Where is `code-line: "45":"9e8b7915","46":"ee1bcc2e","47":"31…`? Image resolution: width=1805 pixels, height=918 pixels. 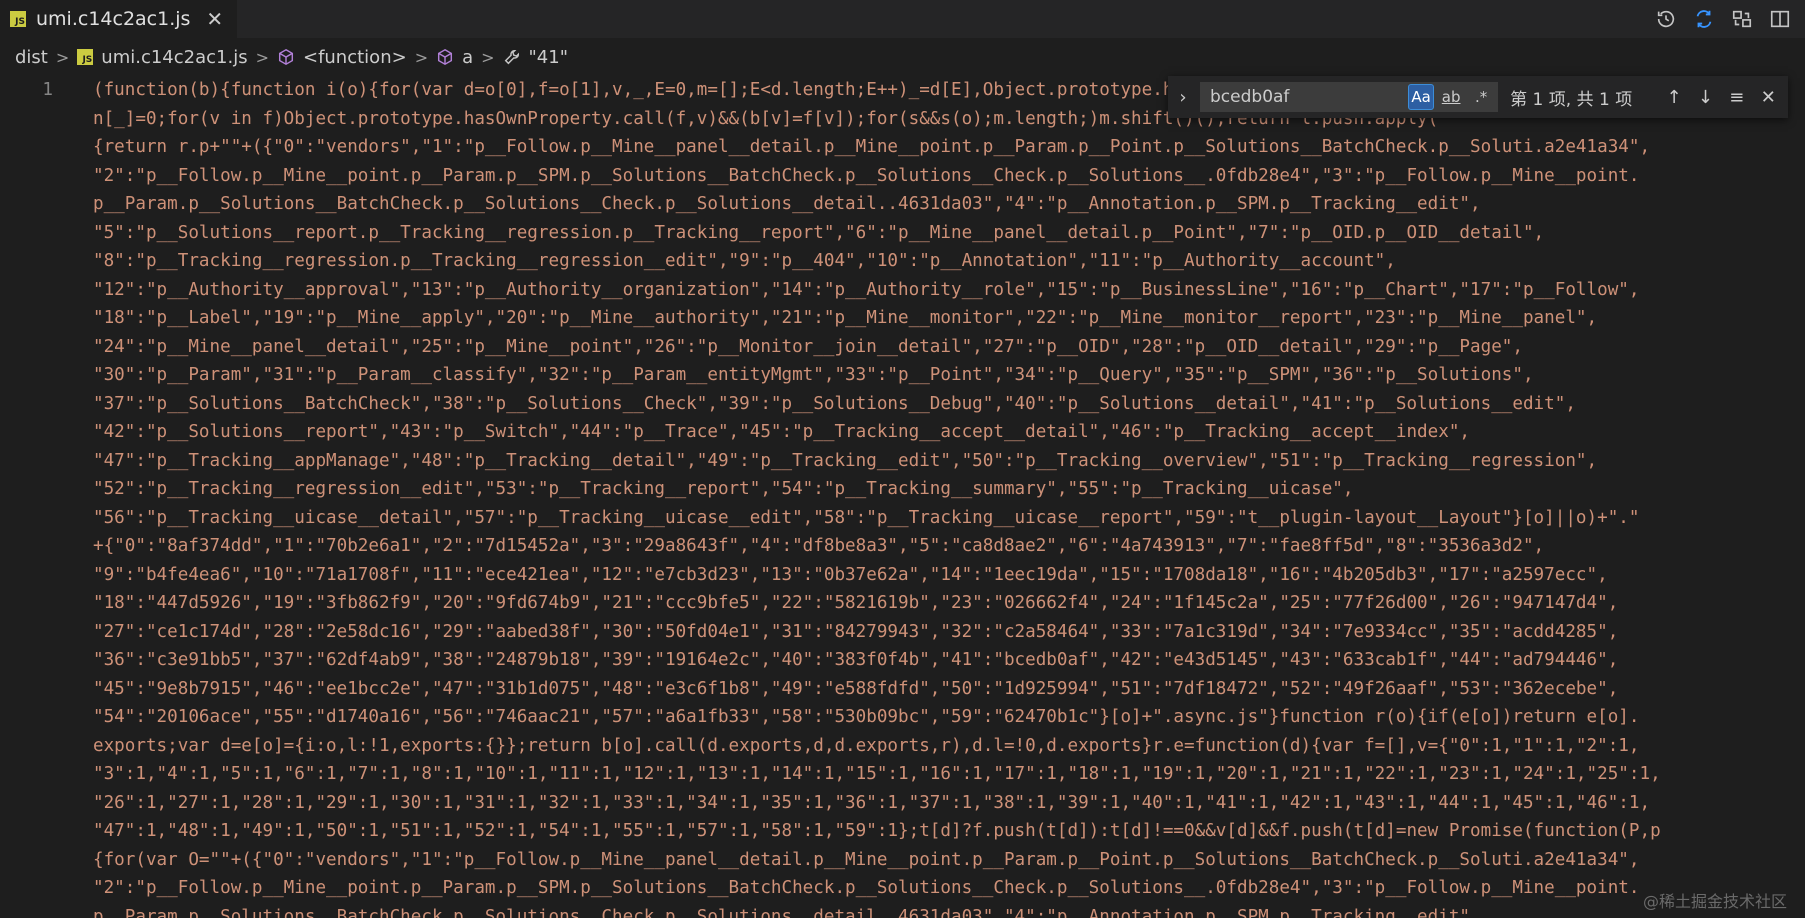 code-line: "45":"9e8b7915","46":"ee1bcc2e","47":"31… is located at coordinates (949, 689).